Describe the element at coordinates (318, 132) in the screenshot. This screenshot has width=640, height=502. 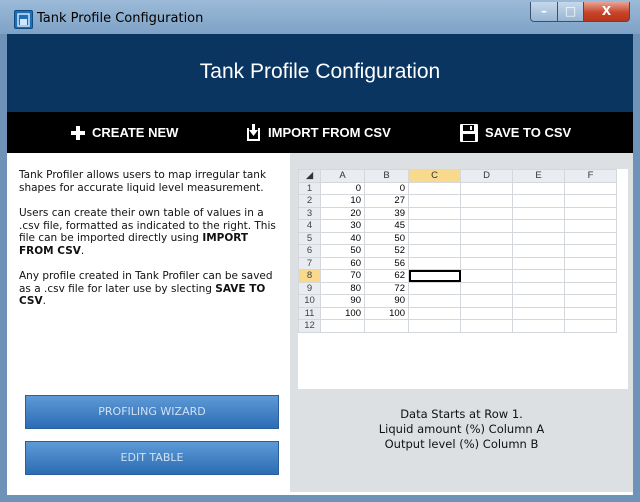
I see `import-csv-button: IMPORT FROM CSV` at that location.